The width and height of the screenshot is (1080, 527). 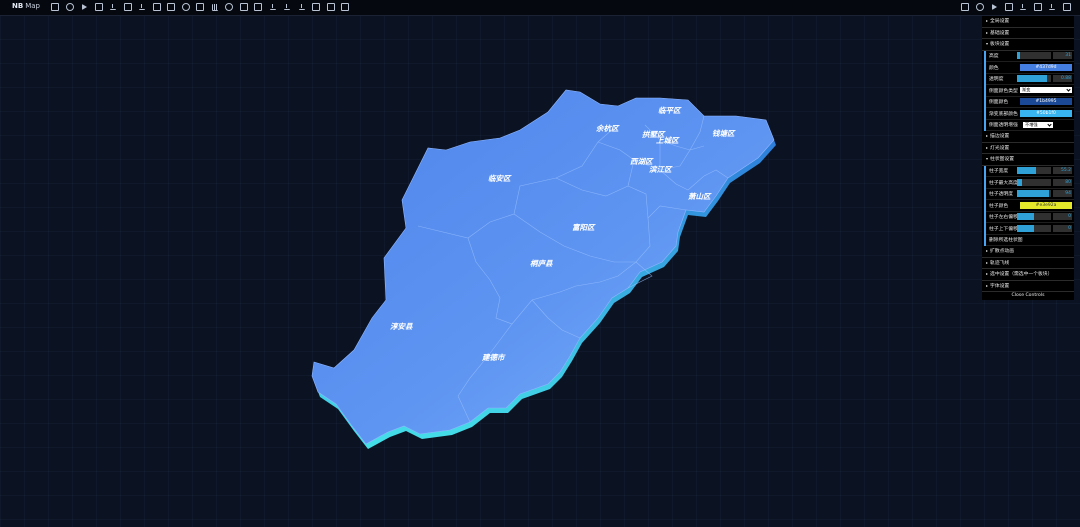 I want to click on block-height-label: 高度, so click(x=994, y=57).